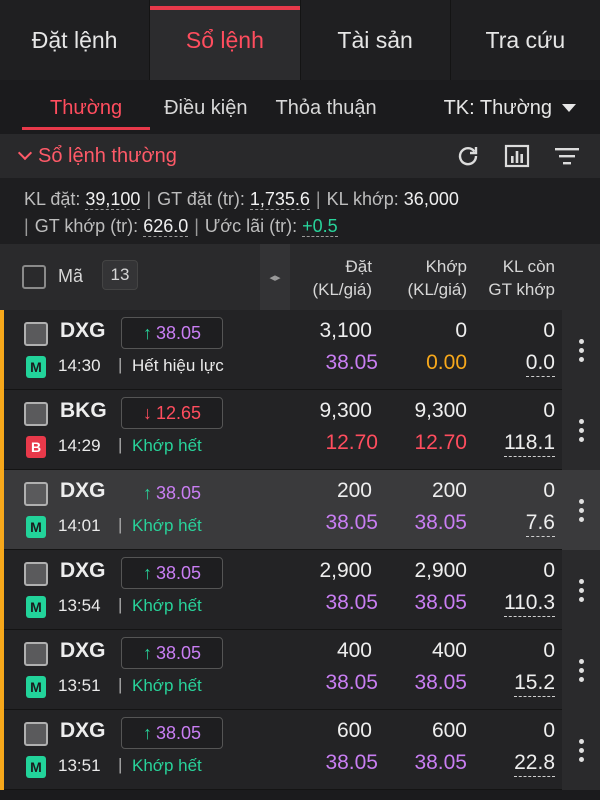  I want to click on uoc-lai-label: Ước lãi (tr):, so click(251, 226).